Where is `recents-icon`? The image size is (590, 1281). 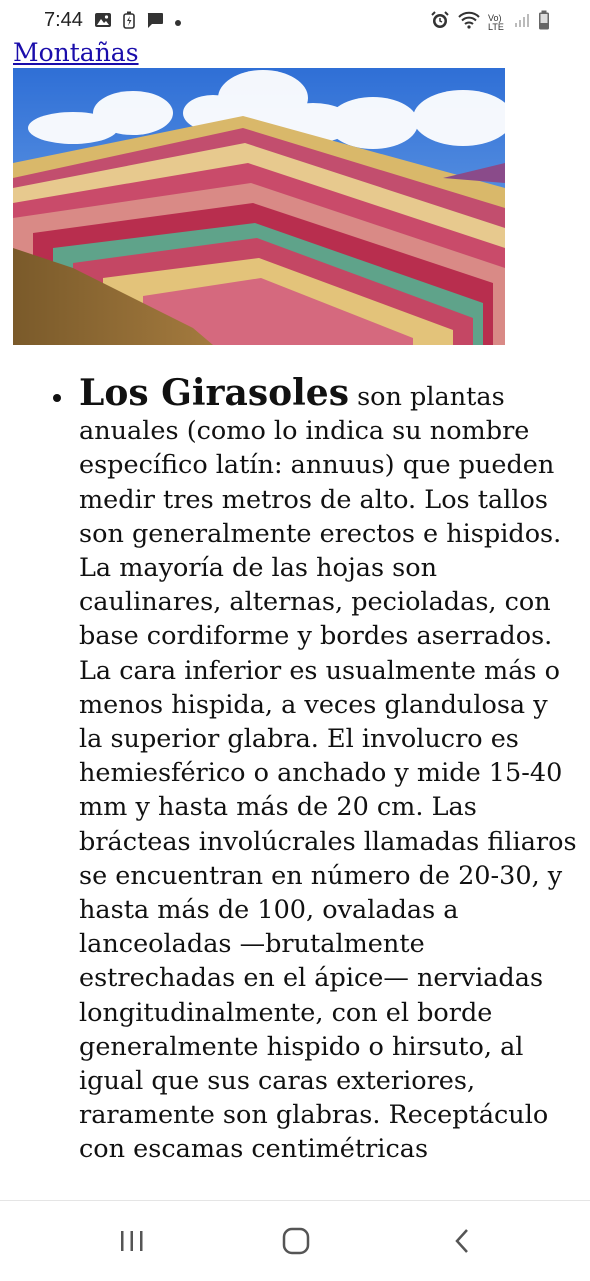 recents-icon is located at coordinates (132, 1241).